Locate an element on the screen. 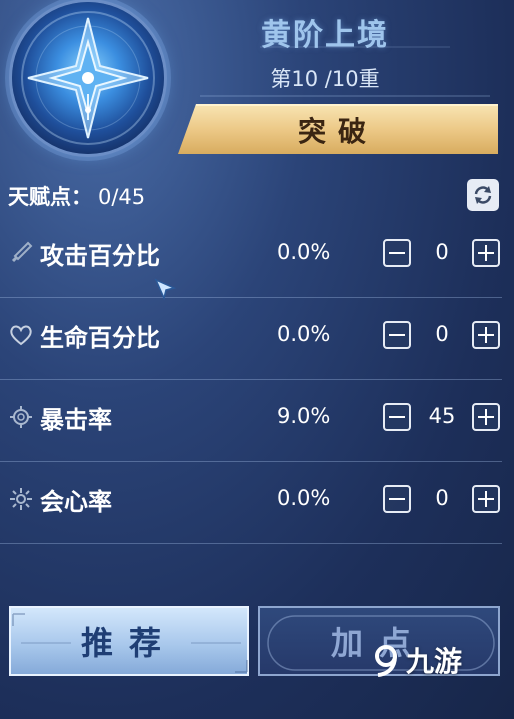  stat-name: 暴击率 is located at coordinates (76, 420).